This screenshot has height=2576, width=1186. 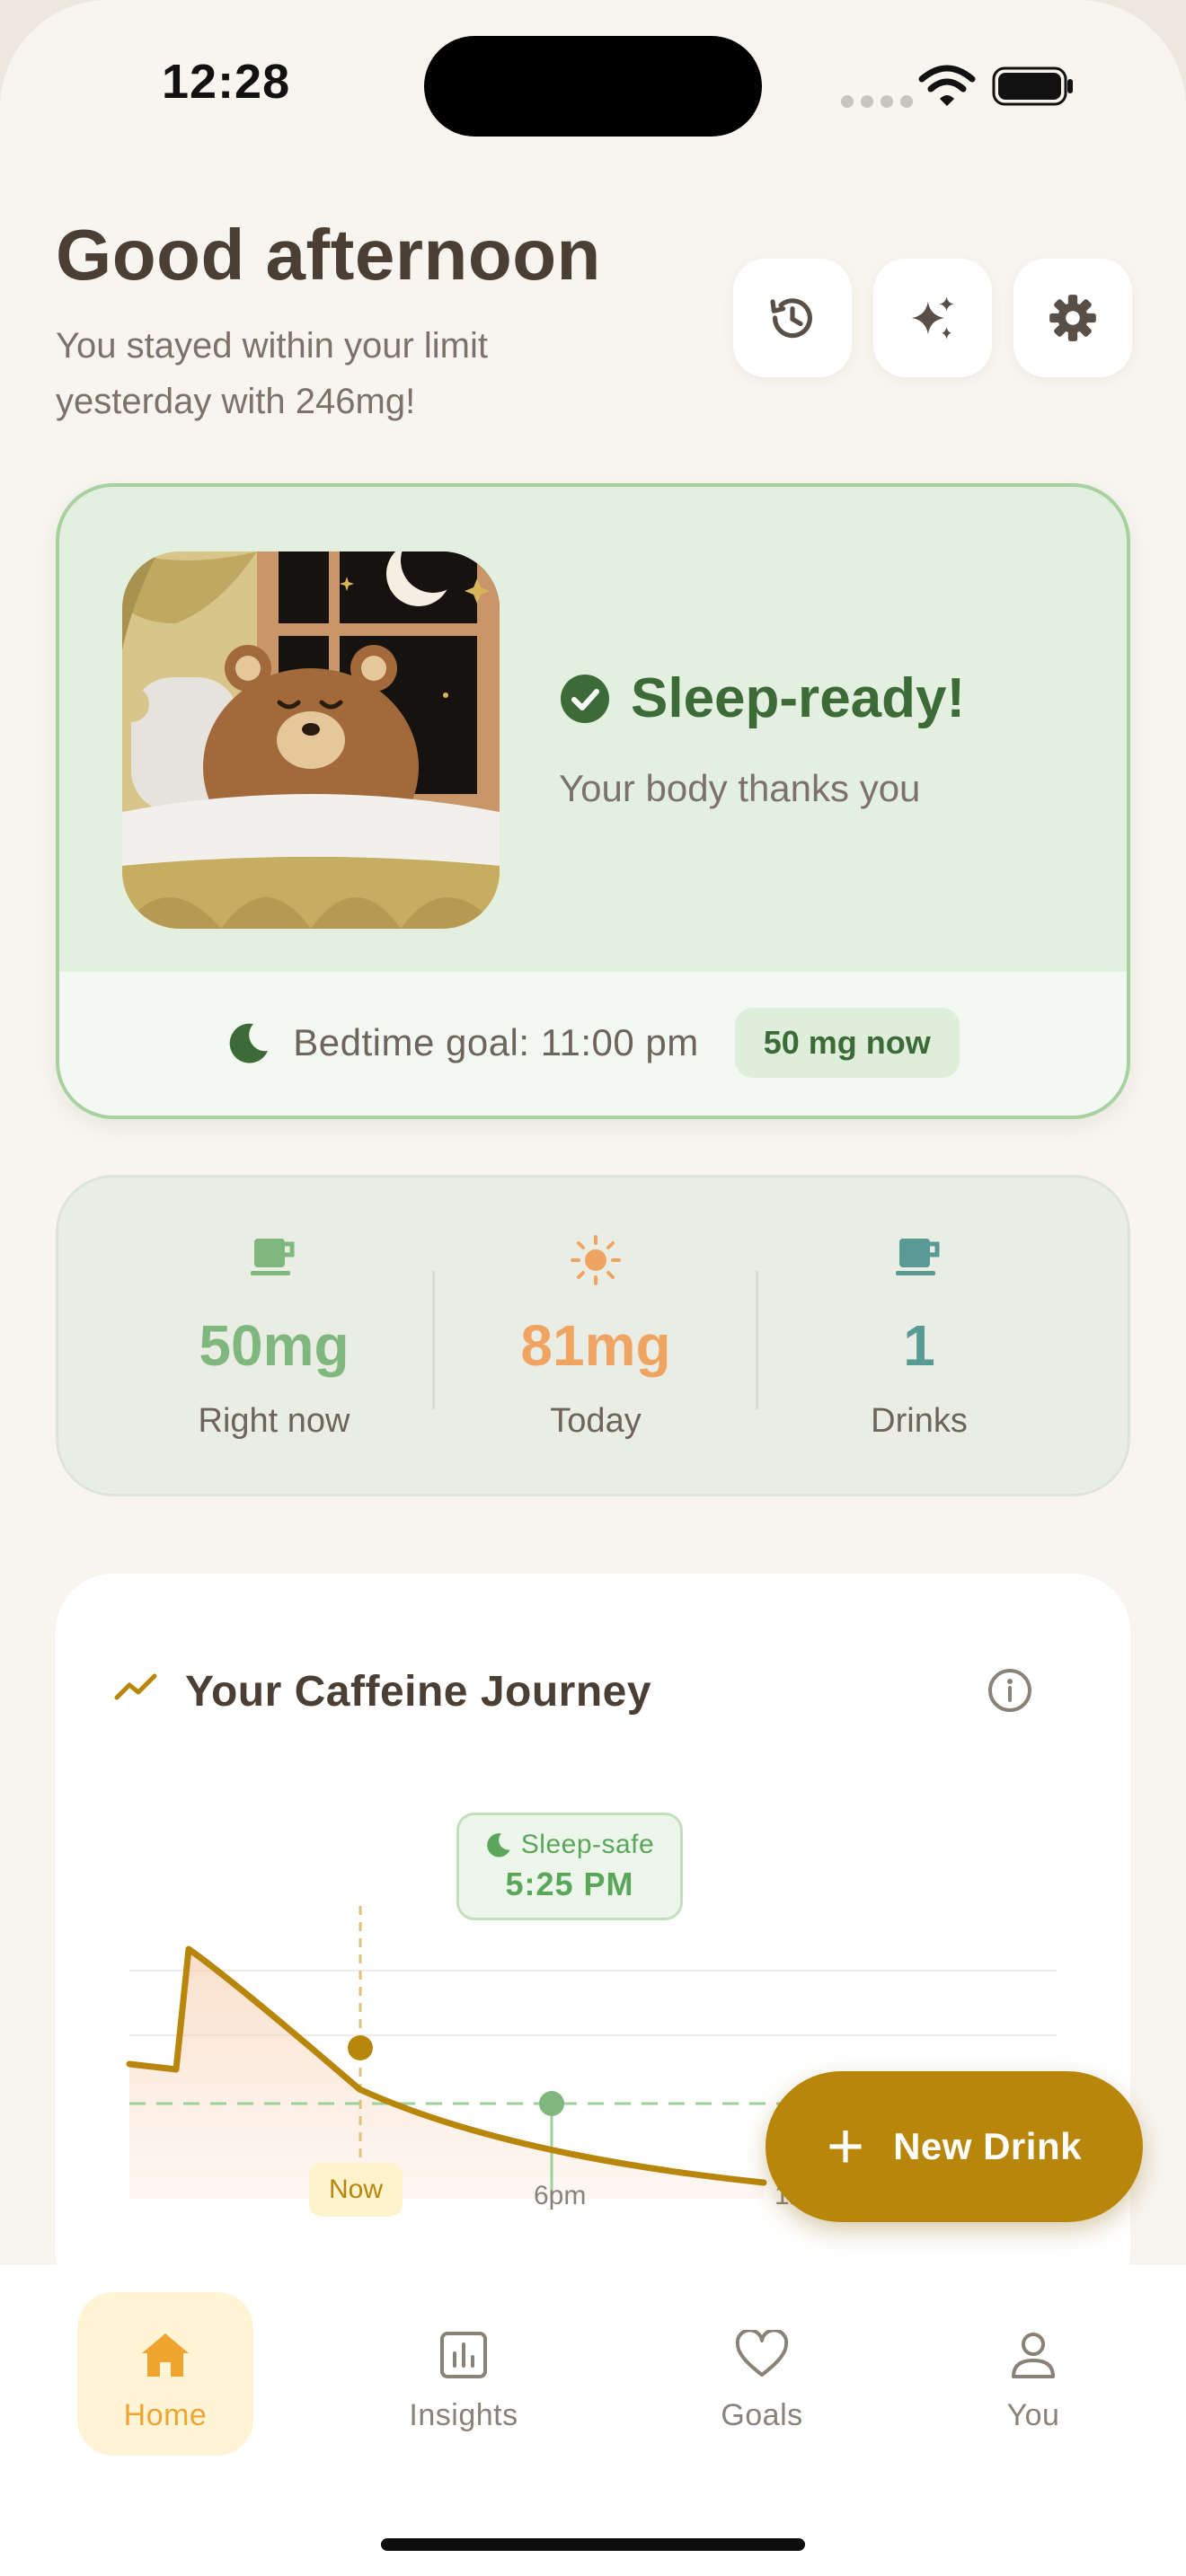 What do you see at coordinates (356, 2190) in the screenshot?
I see `now-label: Now` at bounding box center [356, 2190].